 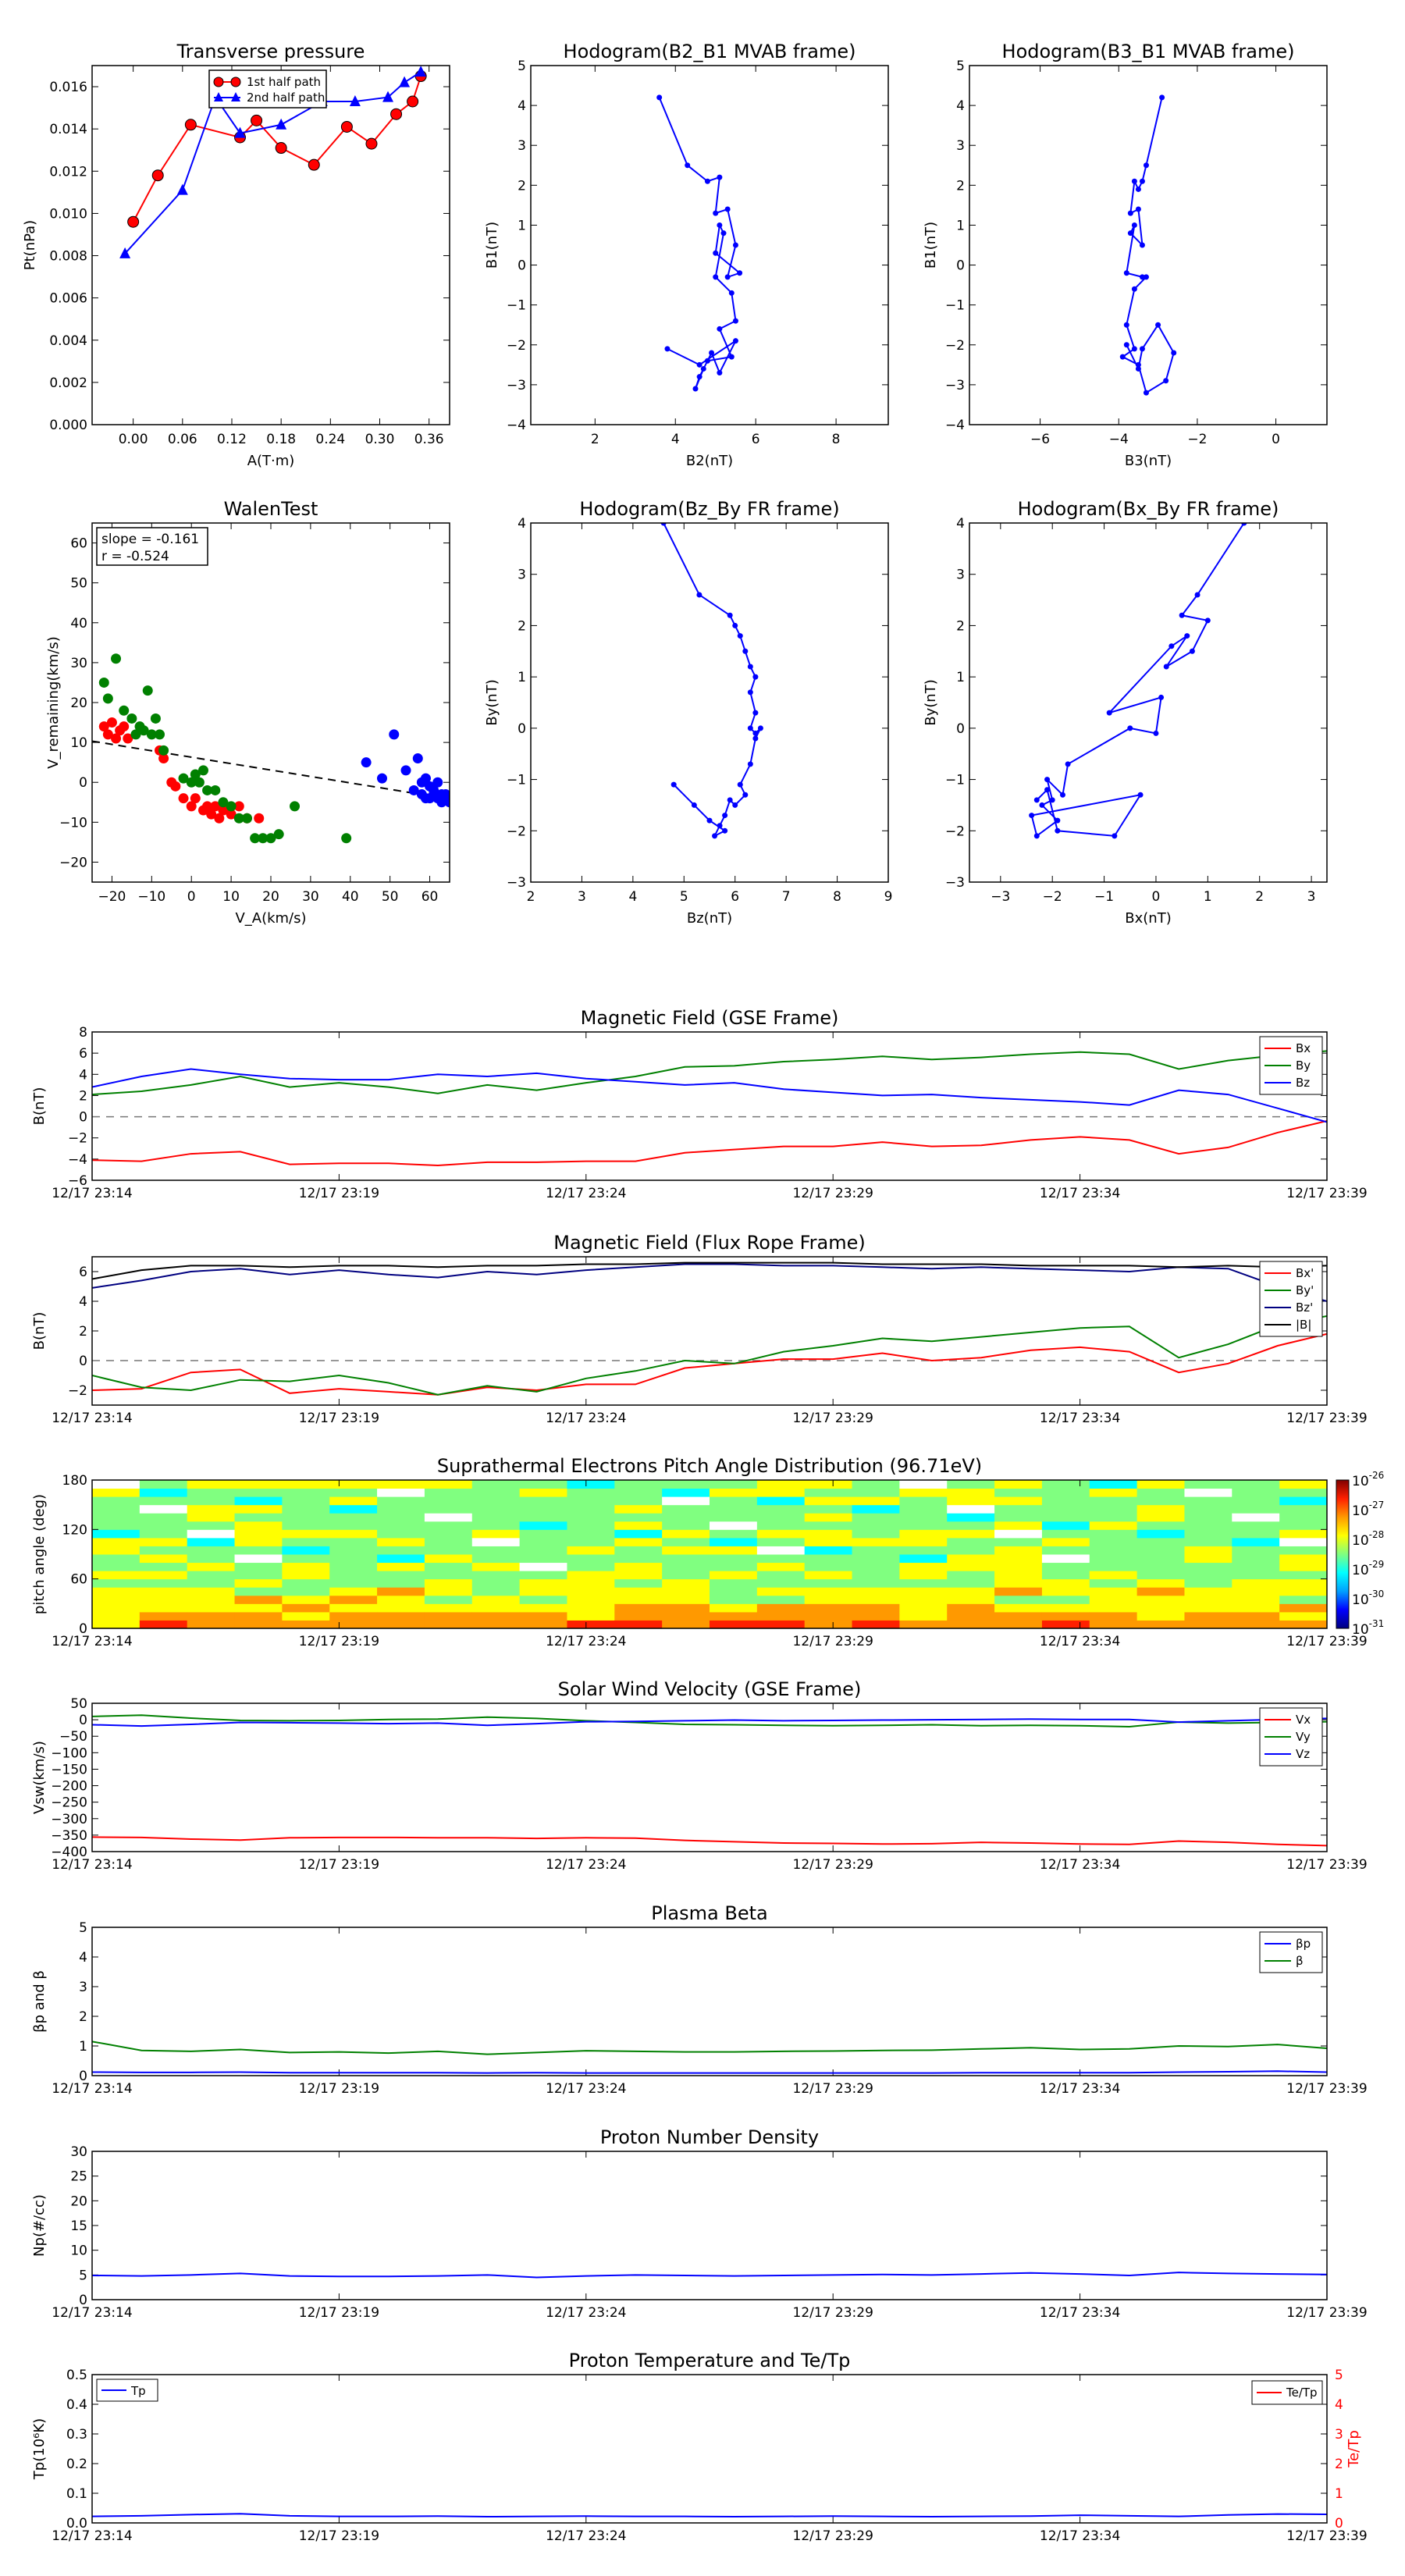 I want to click on transverse-pressure-ylabel: Pt(nPa), so click(x=30, y=245).